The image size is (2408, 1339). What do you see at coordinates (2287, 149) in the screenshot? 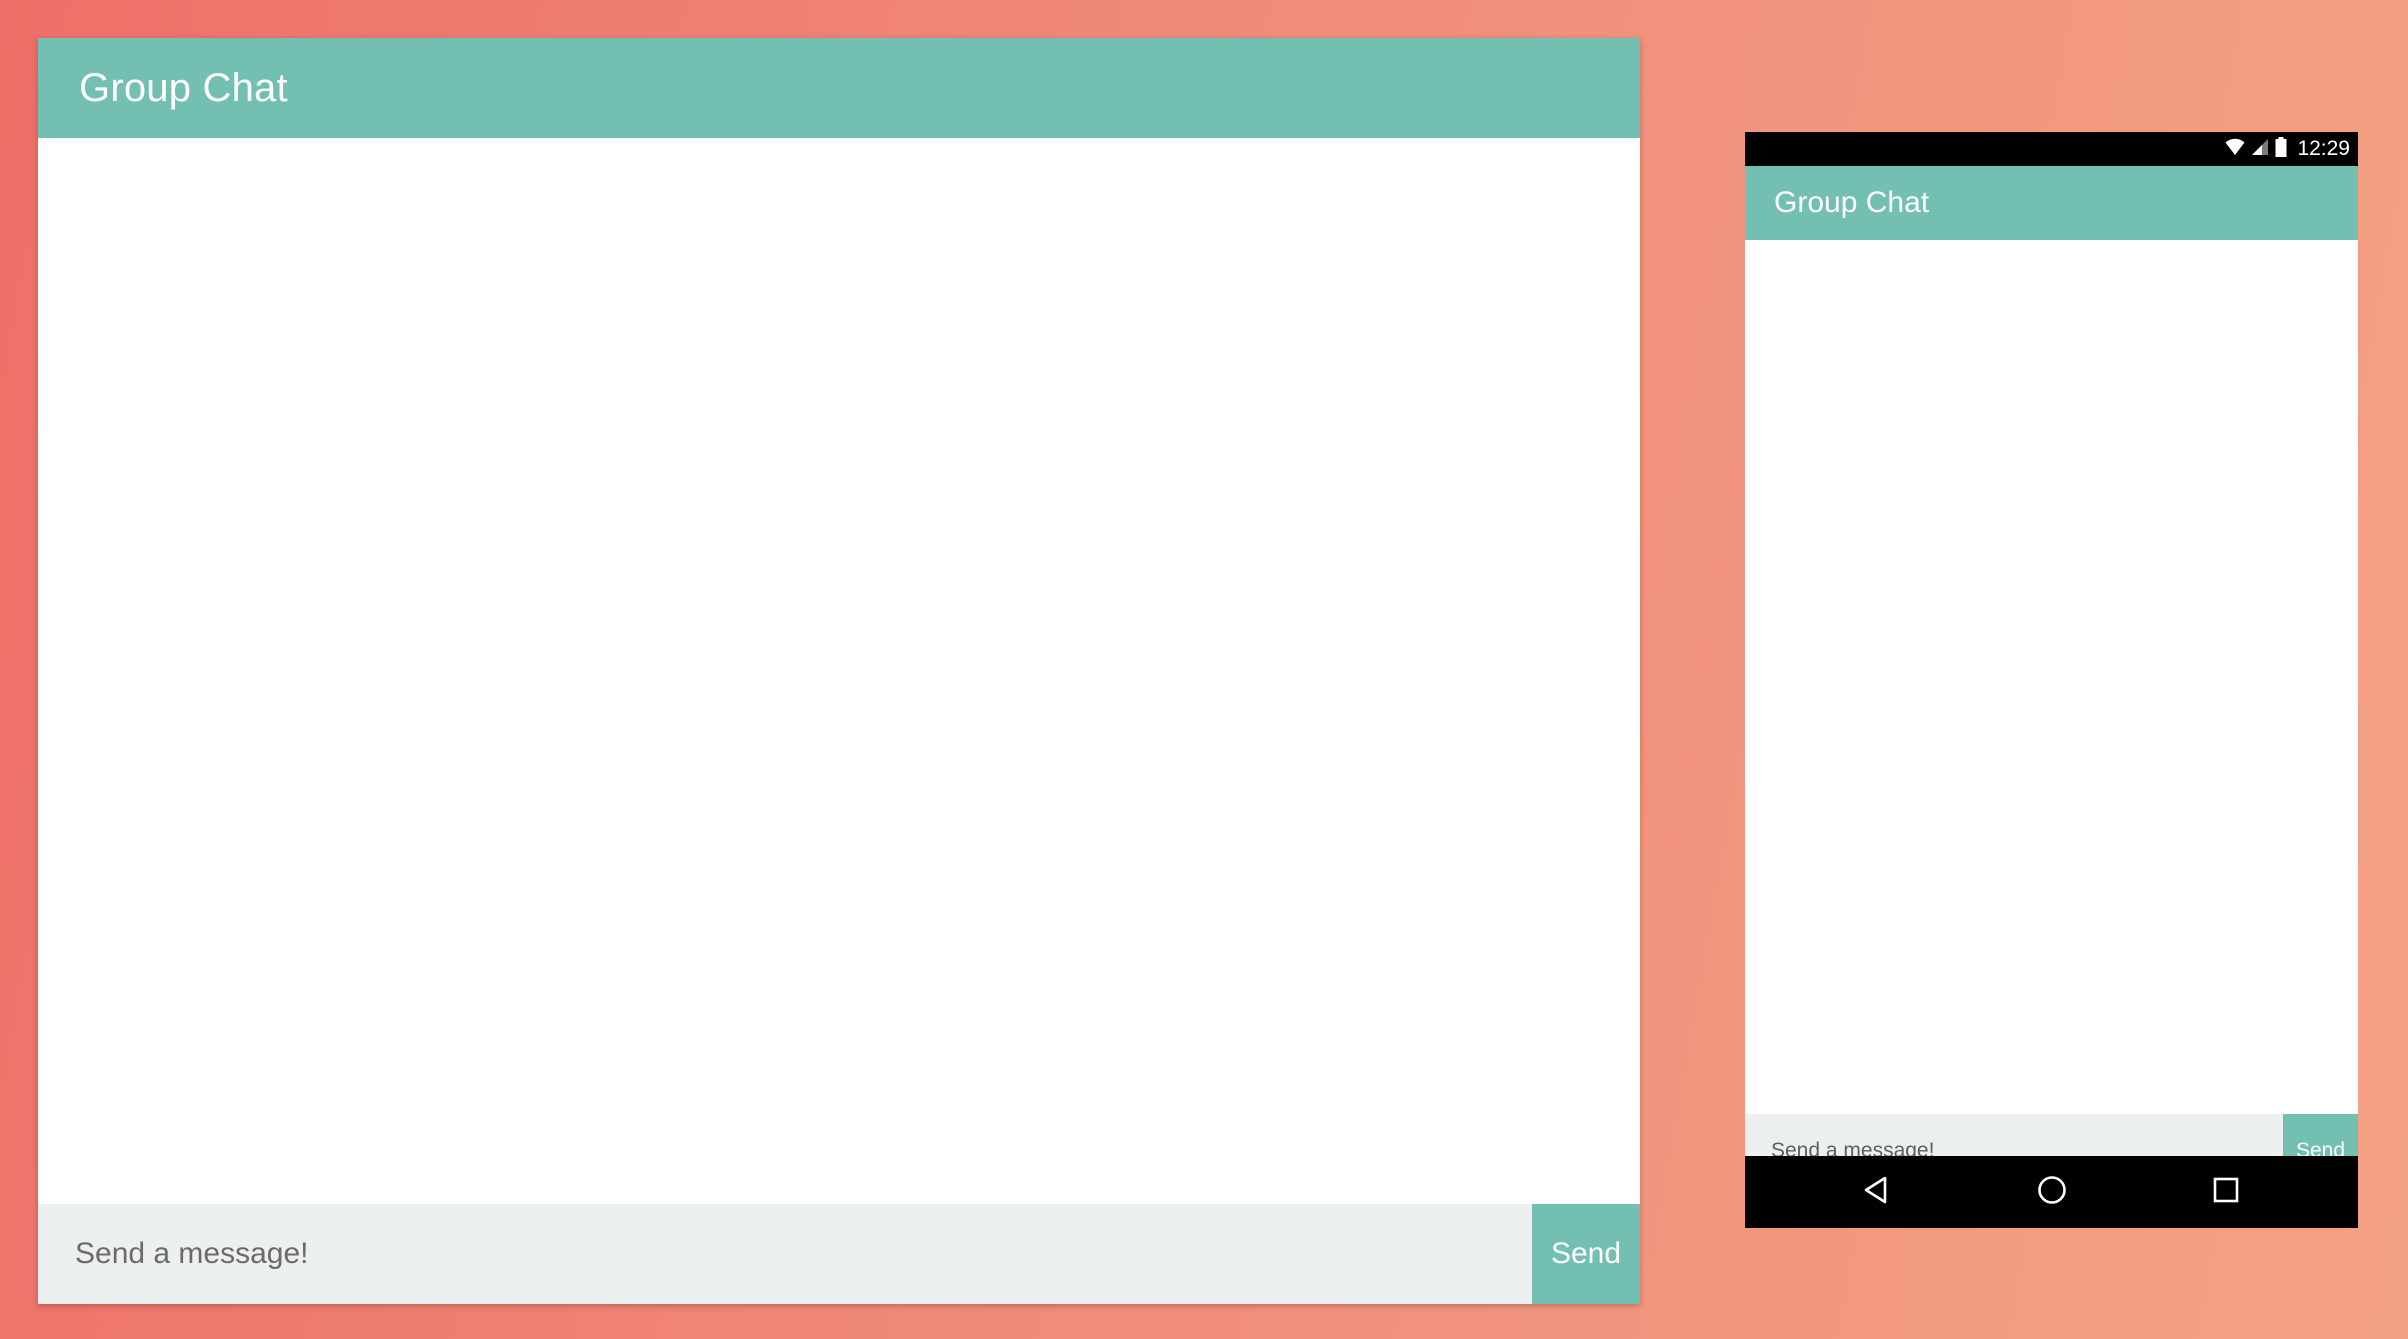
I see `status-icons: 12:29` at bounding box center [2287, 149].